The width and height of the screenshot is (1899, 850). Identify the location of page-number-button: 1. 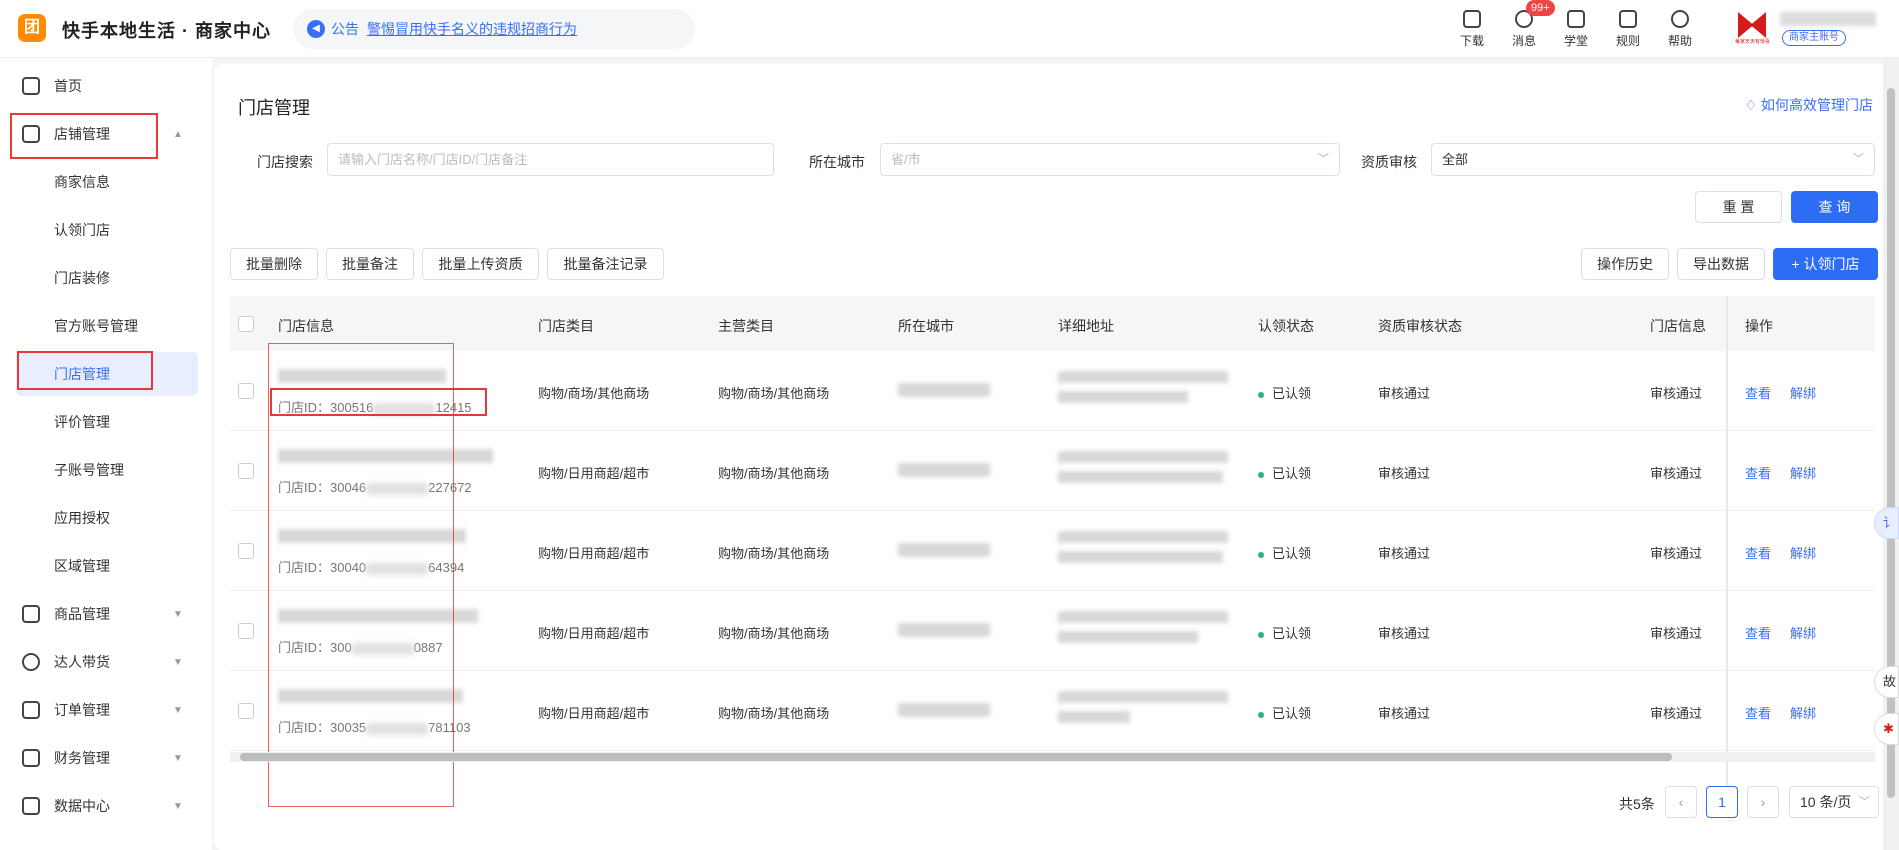
(1722, 802).